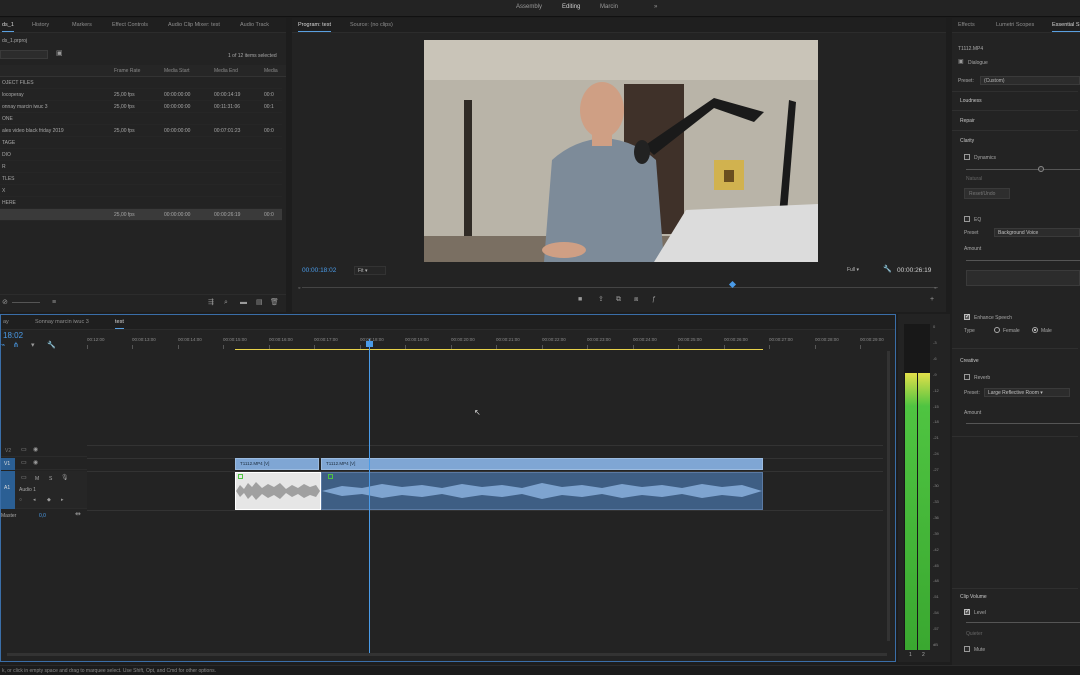 The height and width of the screenshot is (675, 1080). Describe the element at coordinates (571, 7) in the screenshot. I see `workspace-editing: Editing` at that location.